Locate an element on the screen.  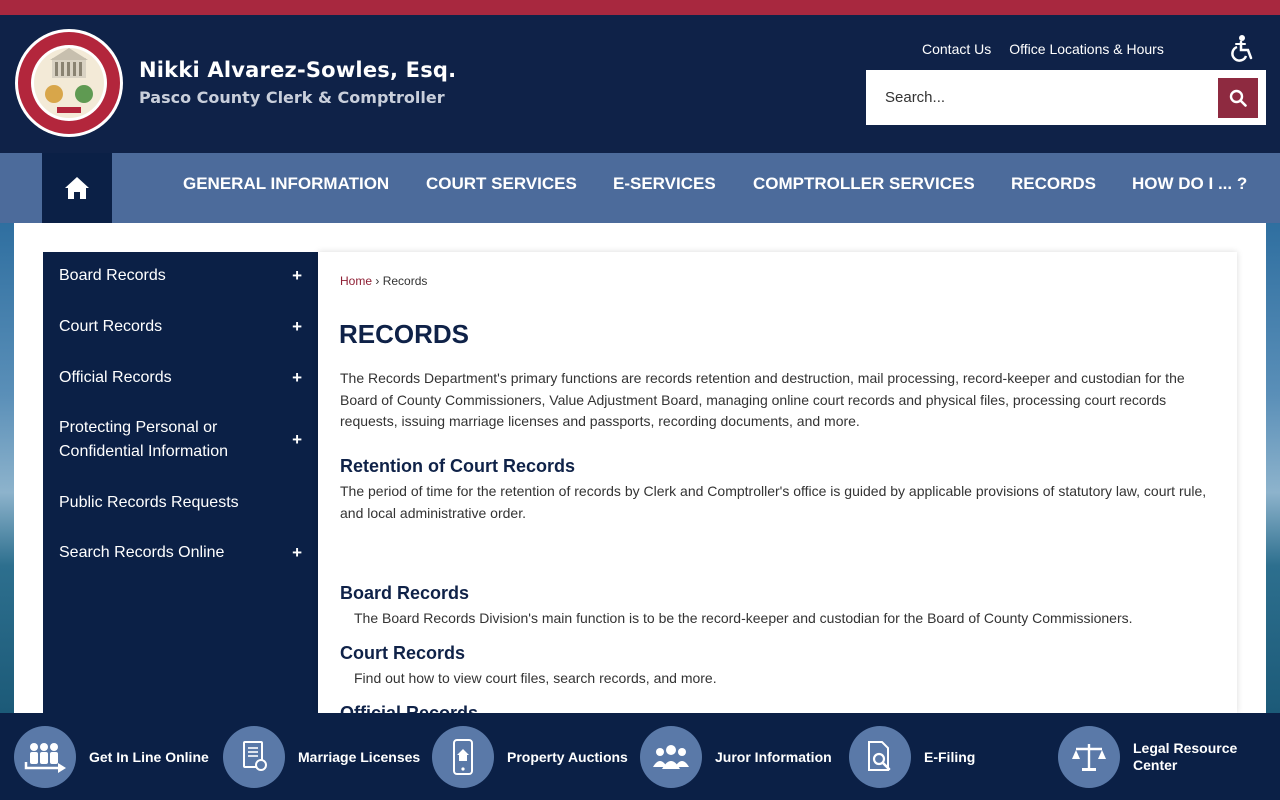
county-seal-logo is located at coordinates (69, 83).